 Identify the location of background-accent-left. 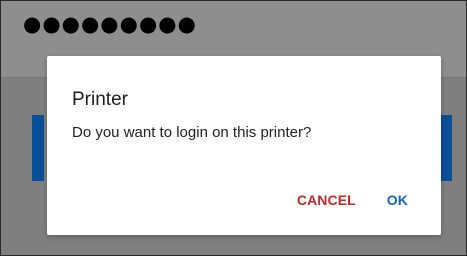
(38, 148).